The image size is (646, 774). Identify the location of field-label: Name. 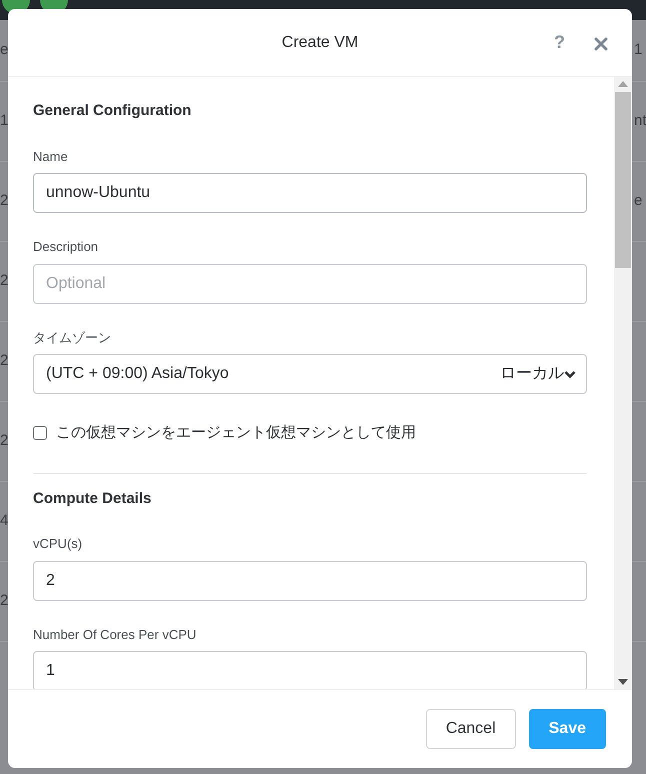
(51, 157).